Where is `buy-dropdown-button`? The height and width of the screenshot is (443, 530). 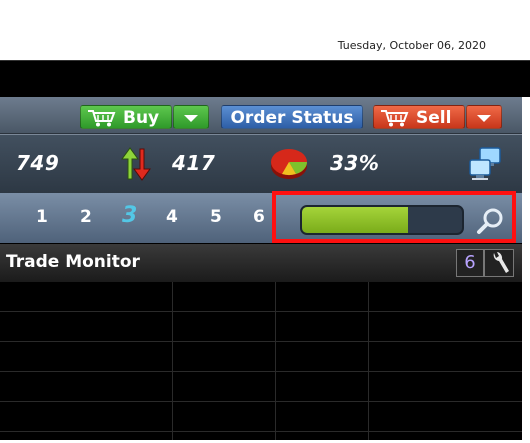
buy-dropdown-button is located at coordinates (191, 117).